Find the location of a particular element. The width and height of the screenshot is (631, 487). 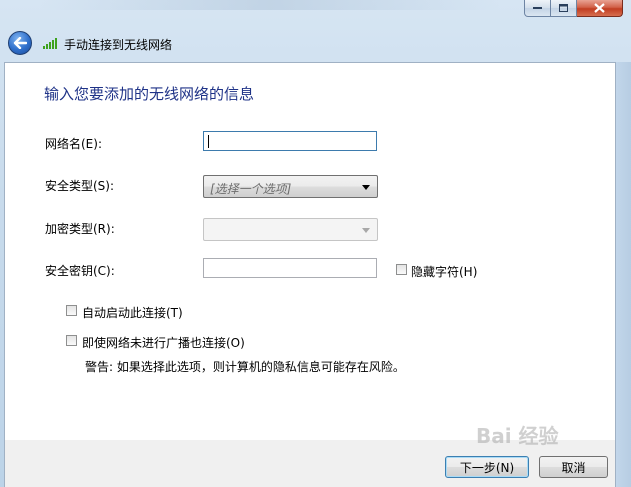

auto-start-label: 自动启动此连接(T) is located at coordinates (132, 313).